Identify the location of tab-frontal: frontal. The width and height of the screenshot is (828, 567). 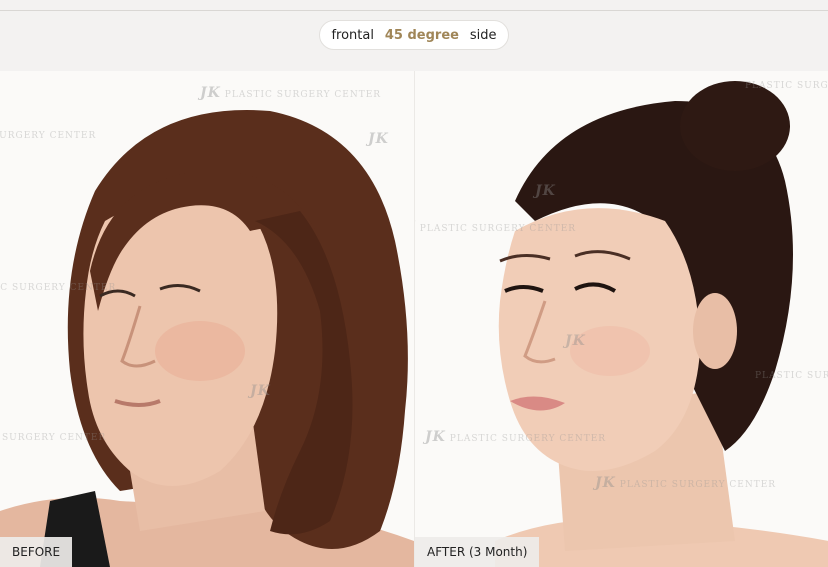
(352, 35).